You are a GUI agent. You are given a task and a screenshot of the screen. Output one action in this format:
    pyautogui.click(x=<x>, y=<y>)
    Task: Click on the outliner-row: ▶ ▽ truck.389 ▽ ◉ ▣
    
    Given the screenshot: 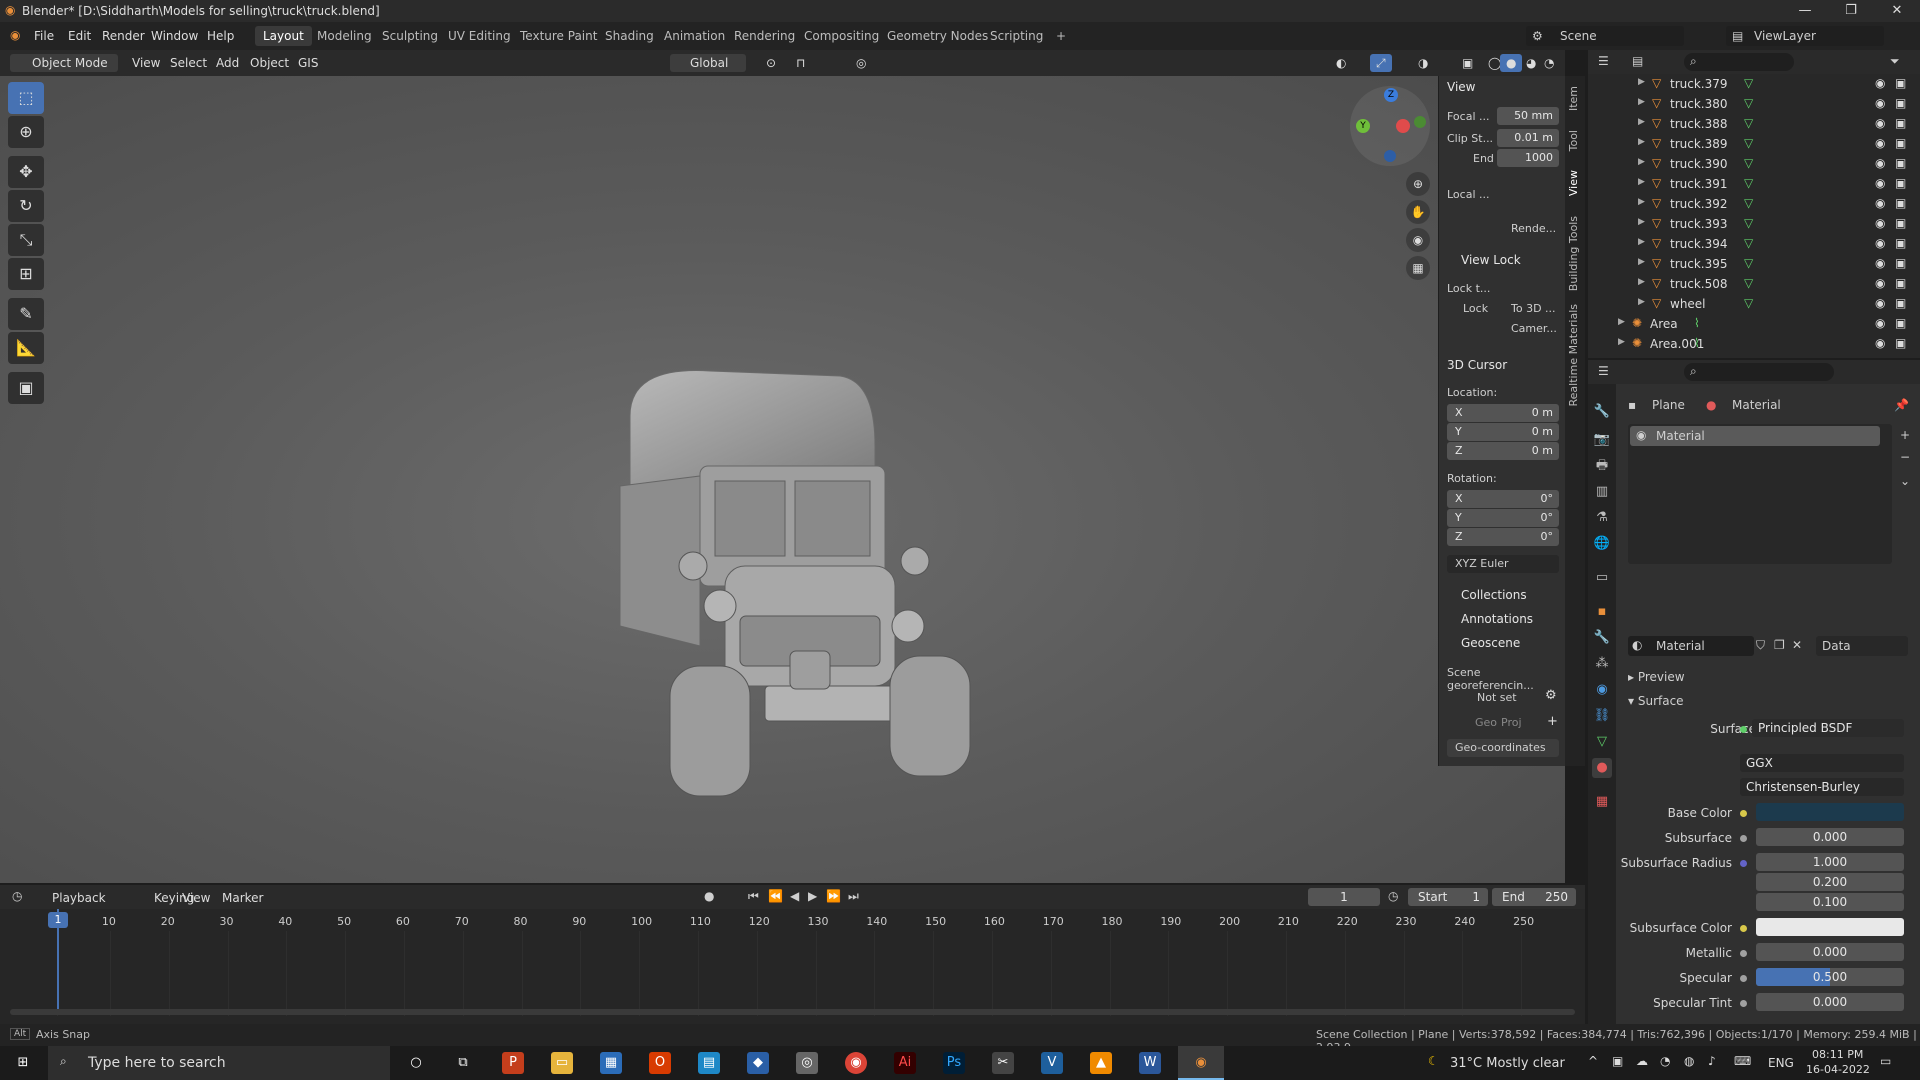 What is the action you would take?
    pyautogui.click(x=1754, y=144)
    